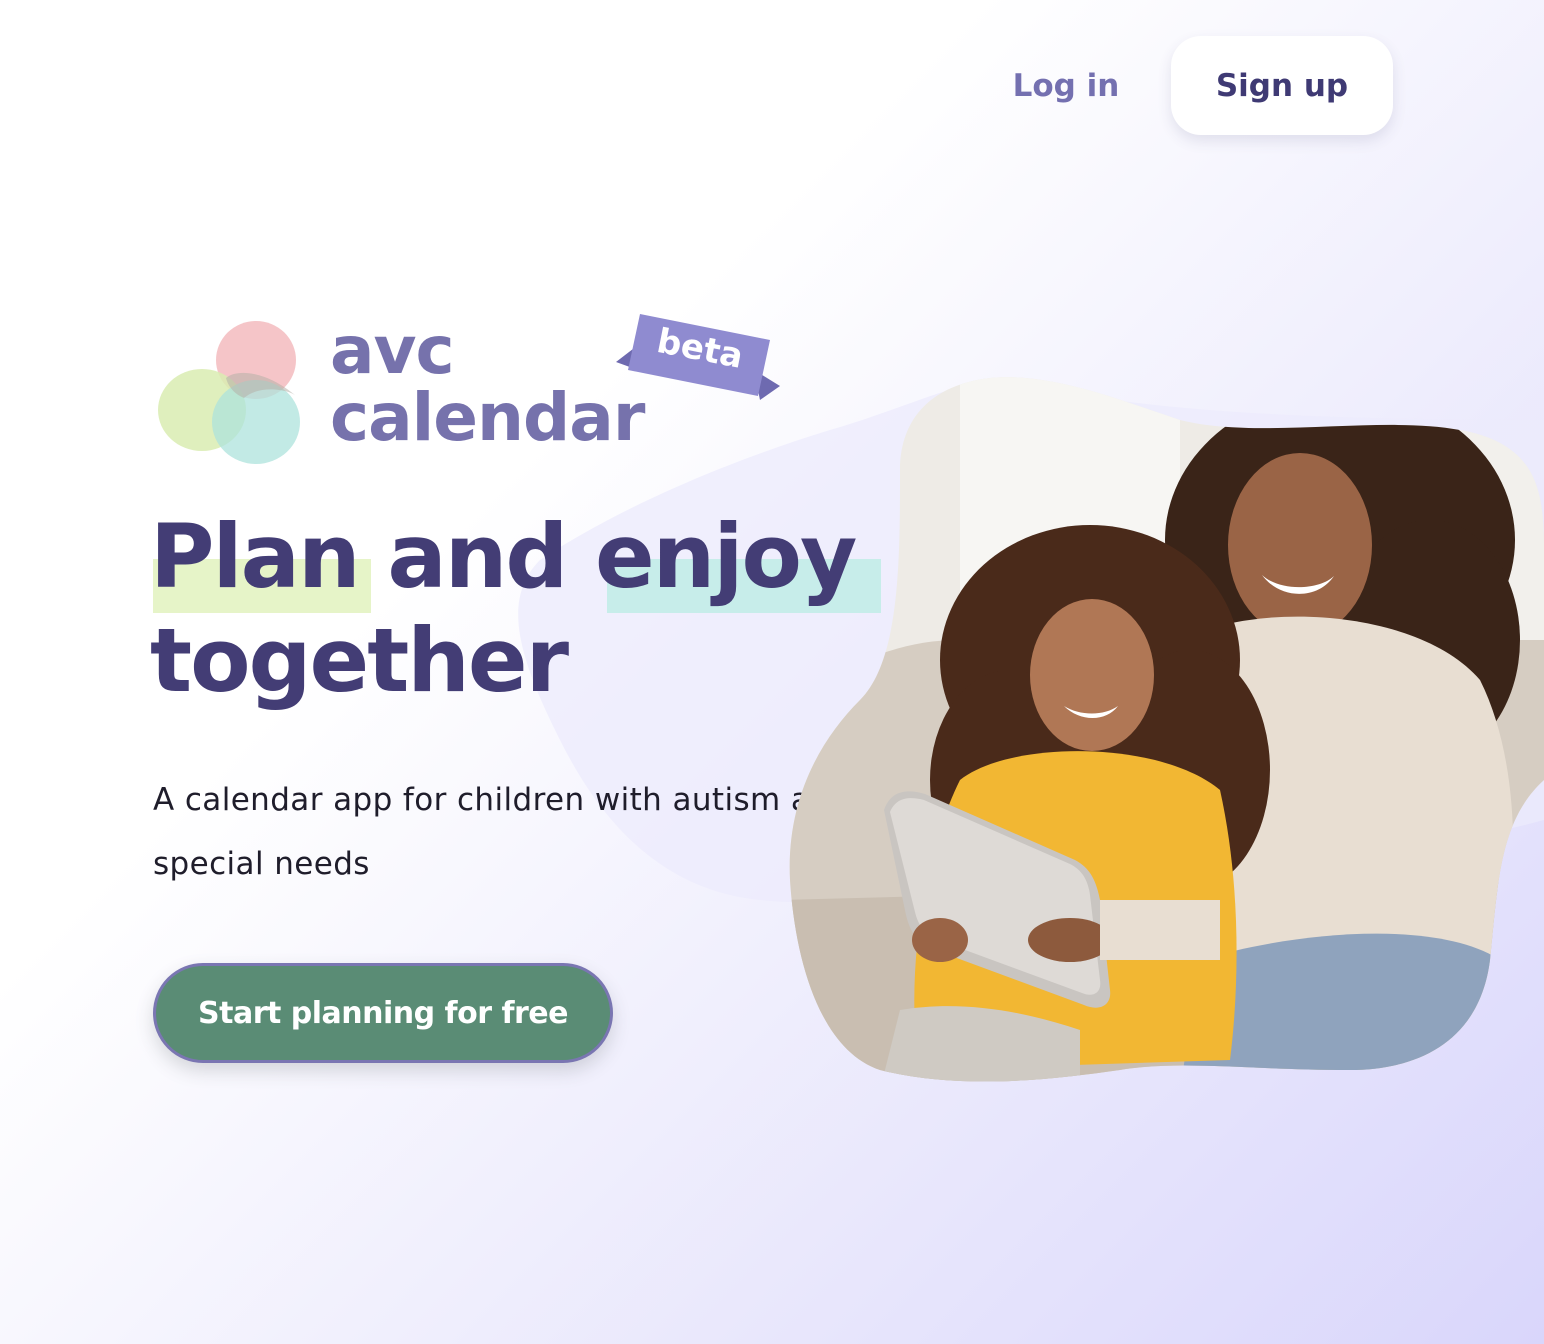 The image size is (1544, 1344). What do you see at coordinates (487, 417) in the screenshot?
I see `logo-text-calendar: calendar` at bounding box center [487, 417].